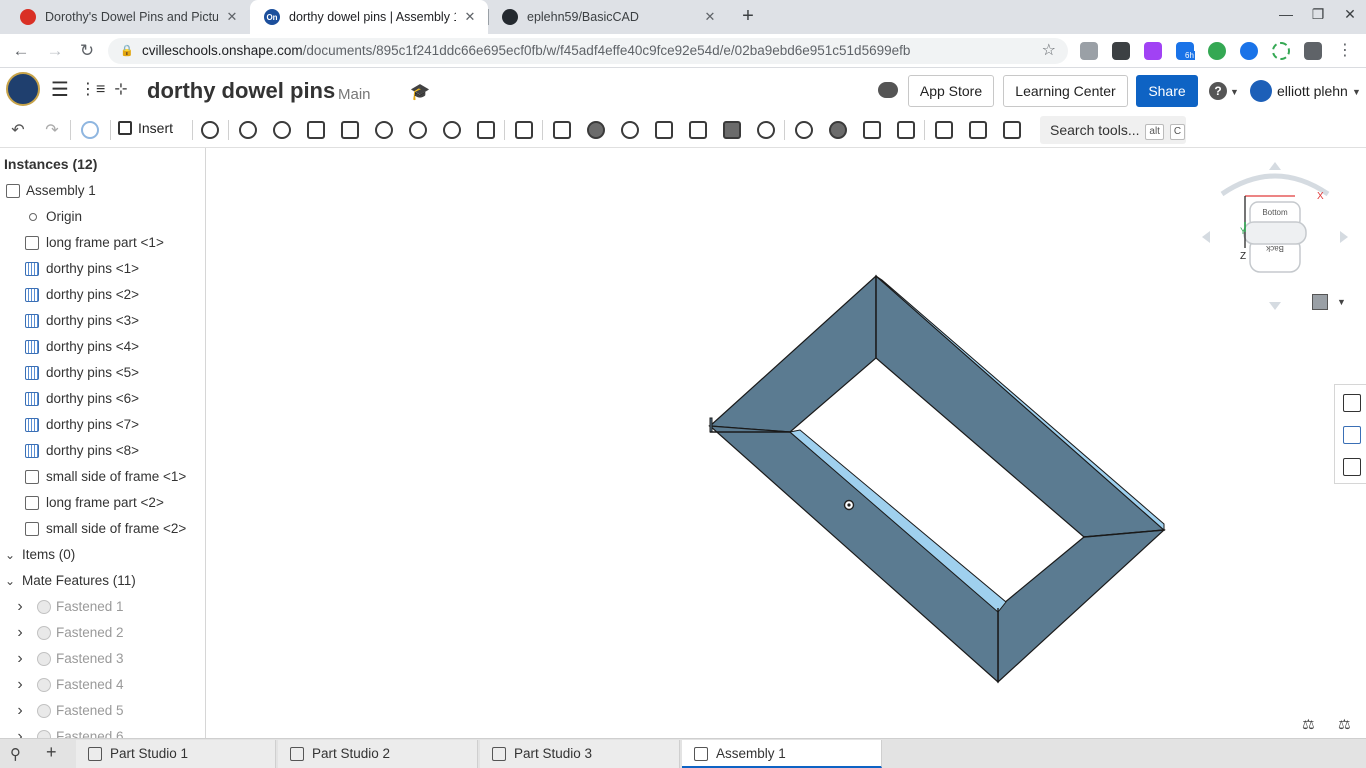  Describe the element at coordinates (102, 269) in the screenshot. I see `instance-row: dorthy pins <1>` at that location.